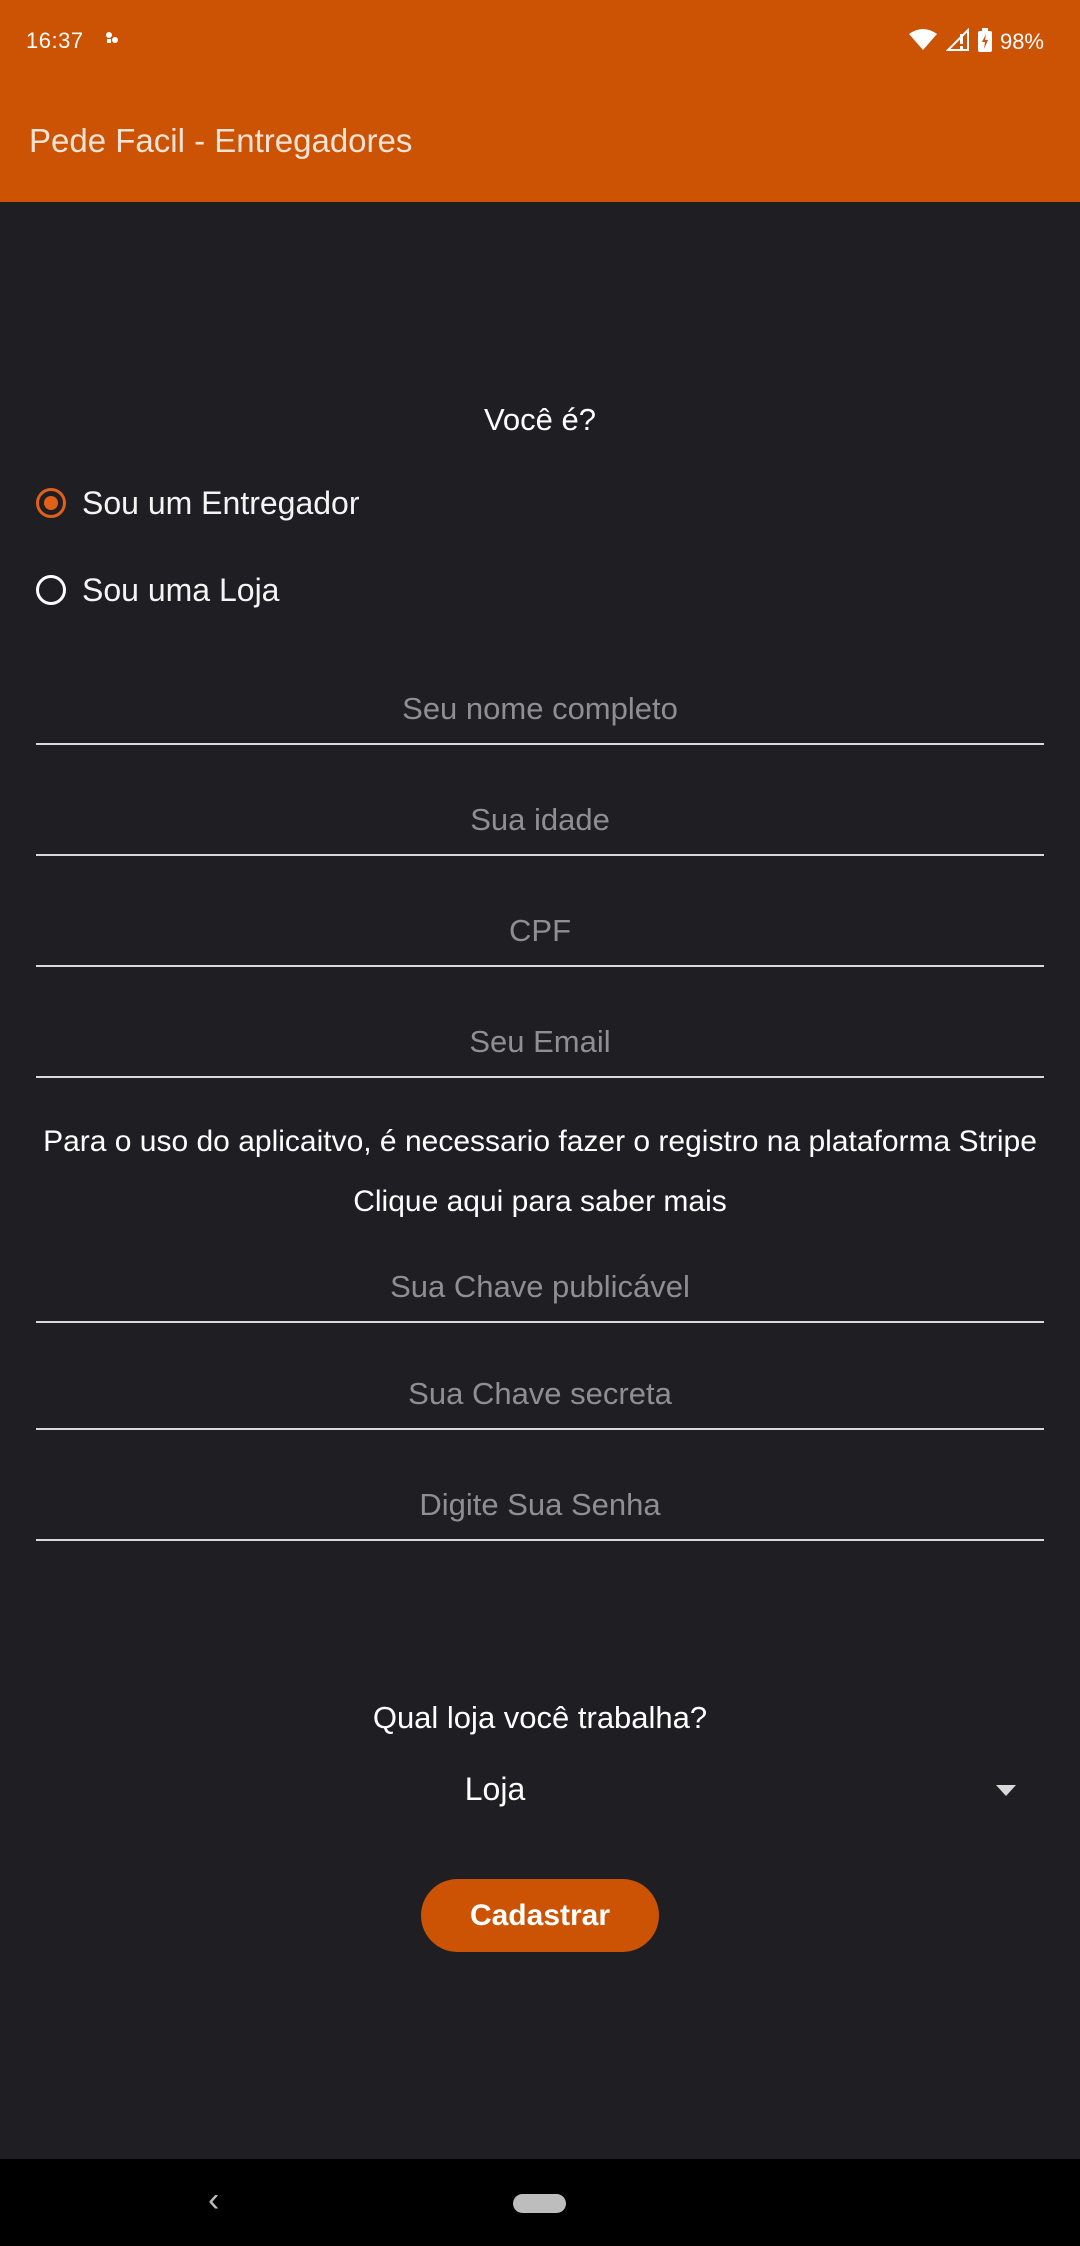 The image size is (1080, 2246). I want to click on name-field, so click(540, 710).